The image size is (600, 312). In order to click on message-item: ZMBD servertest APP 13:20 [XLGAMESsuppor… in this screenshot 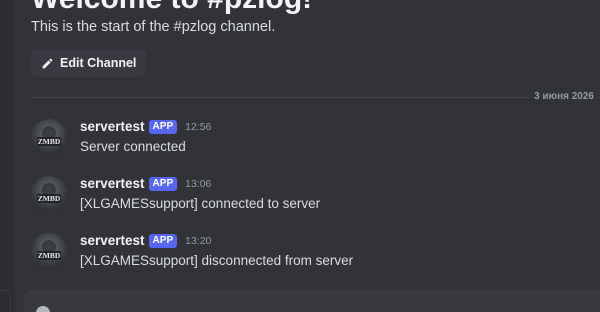, I will do `click(311, 255)`.